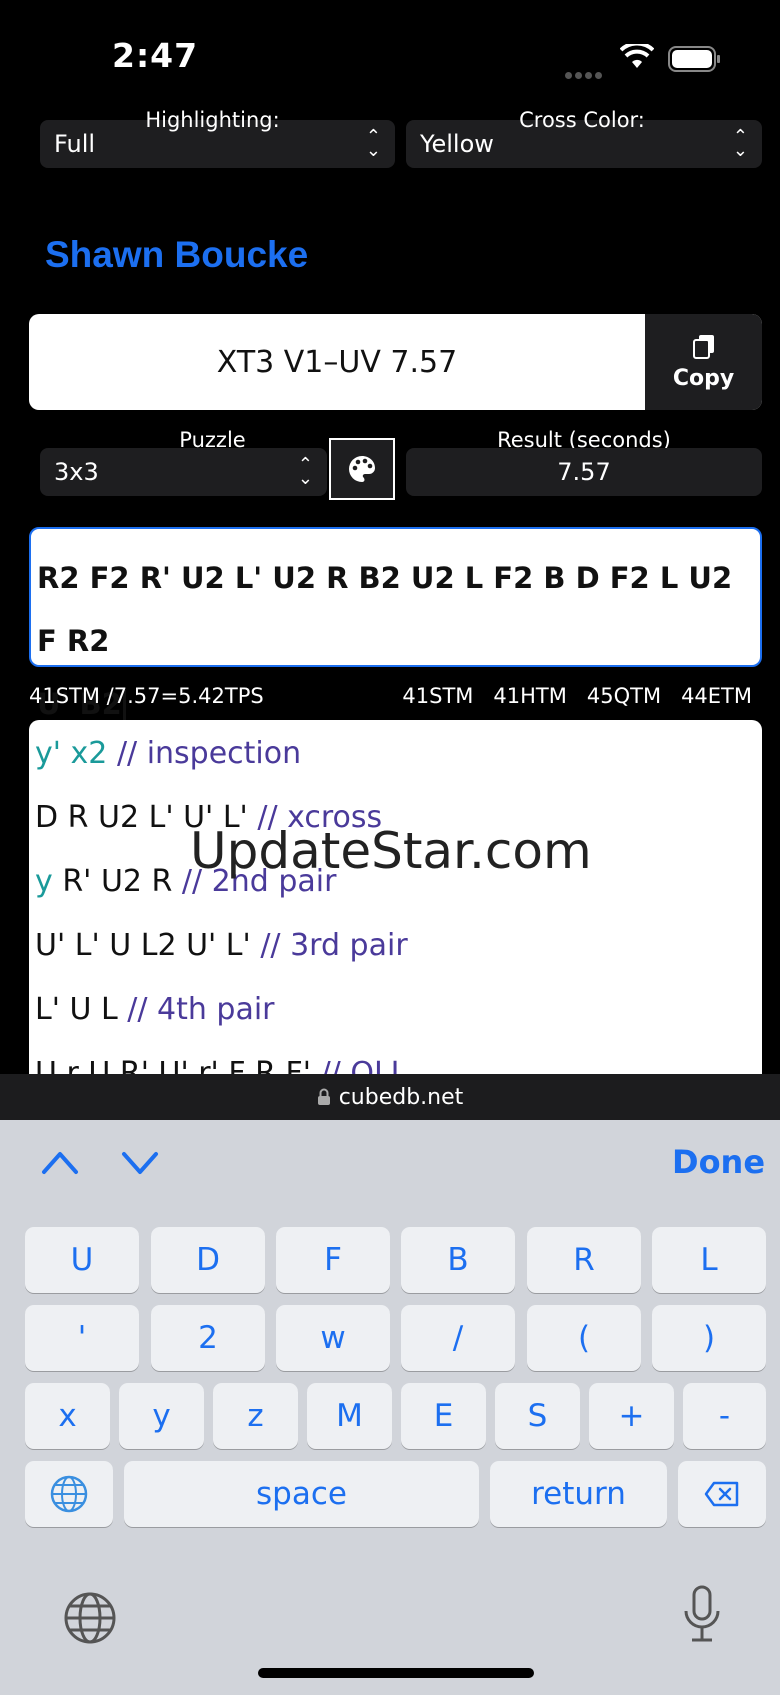  I want to click on key-l: L, so click(709, 1260).